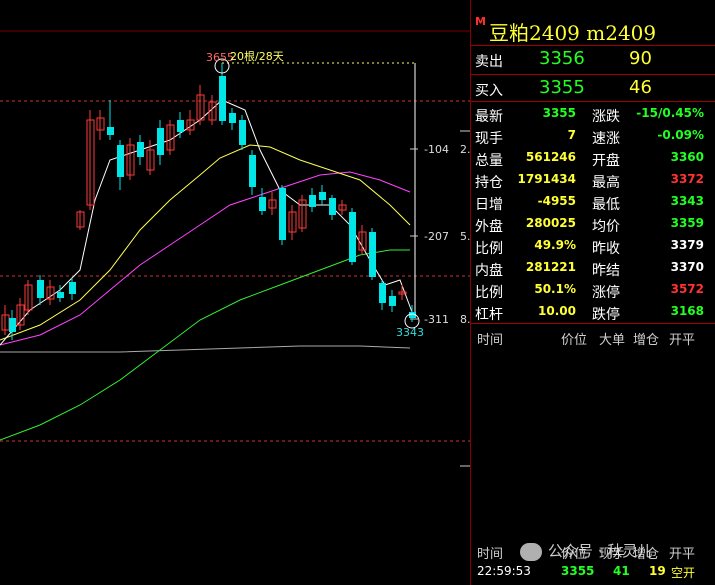  What do you see at coordinates (606, 249) in the screenshot?
I see `stat-label: 昨收` at bounding box center [606, 249].